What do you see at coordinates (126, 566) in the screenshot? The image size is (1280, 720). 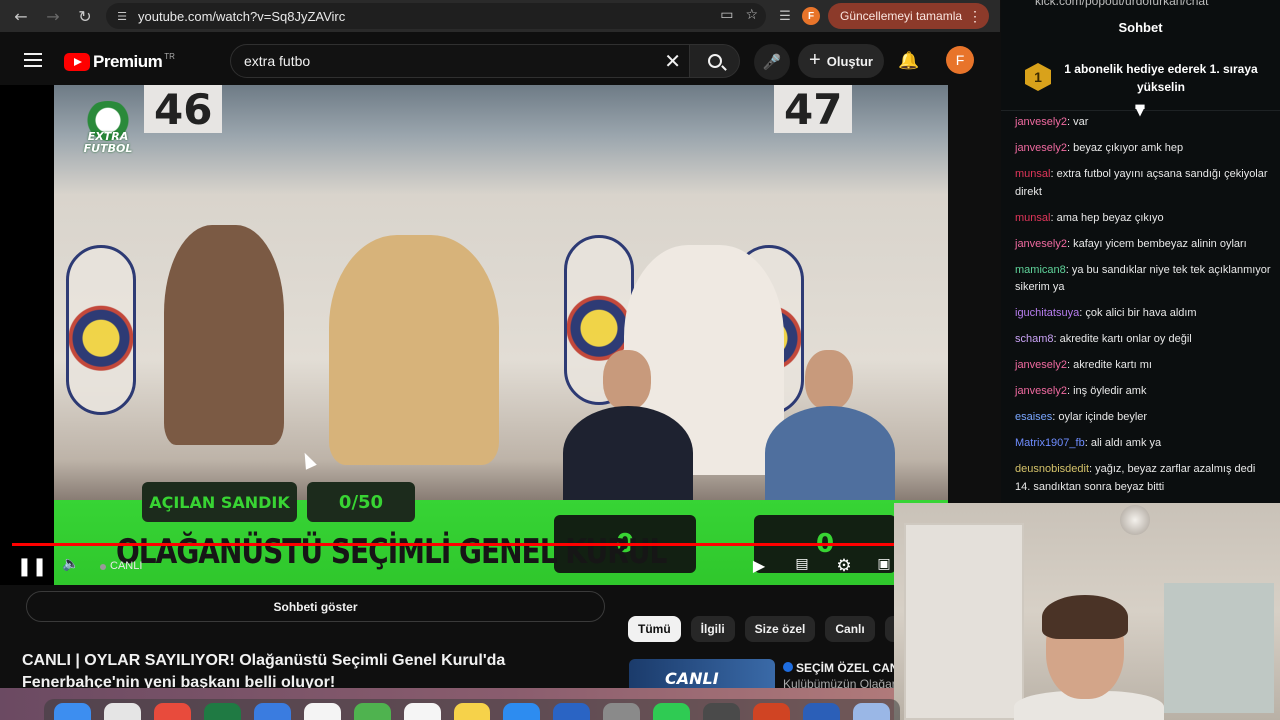 I see `live-label: CANLI` at bounding box center [126, 566].